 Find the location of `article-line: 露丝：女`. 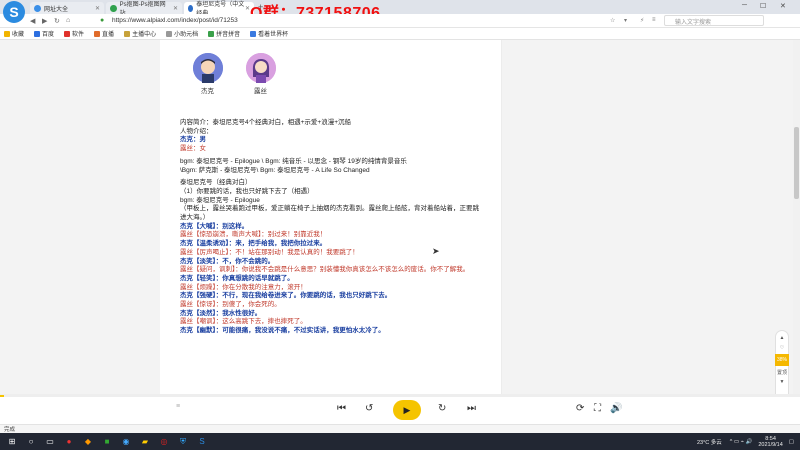

article-line: 露丝：女 is located at coordinates (193, 149).